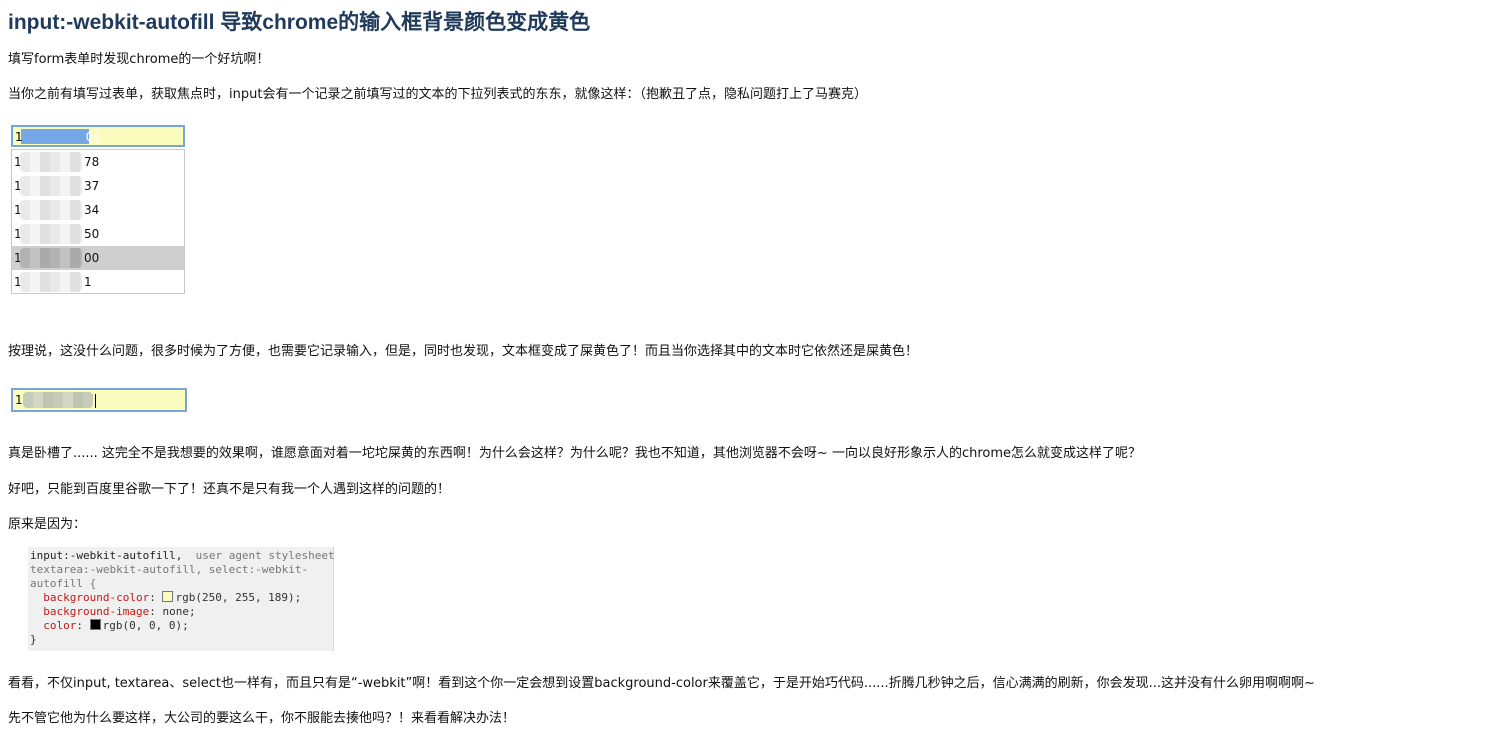 Image resolution: width=1506 pixels, height=736 pixels. What do you see at coordinates (238, 597) in the screenshot?
I see `code-value: rgb(250, 255, 189);` at bounding box center [238, 597].